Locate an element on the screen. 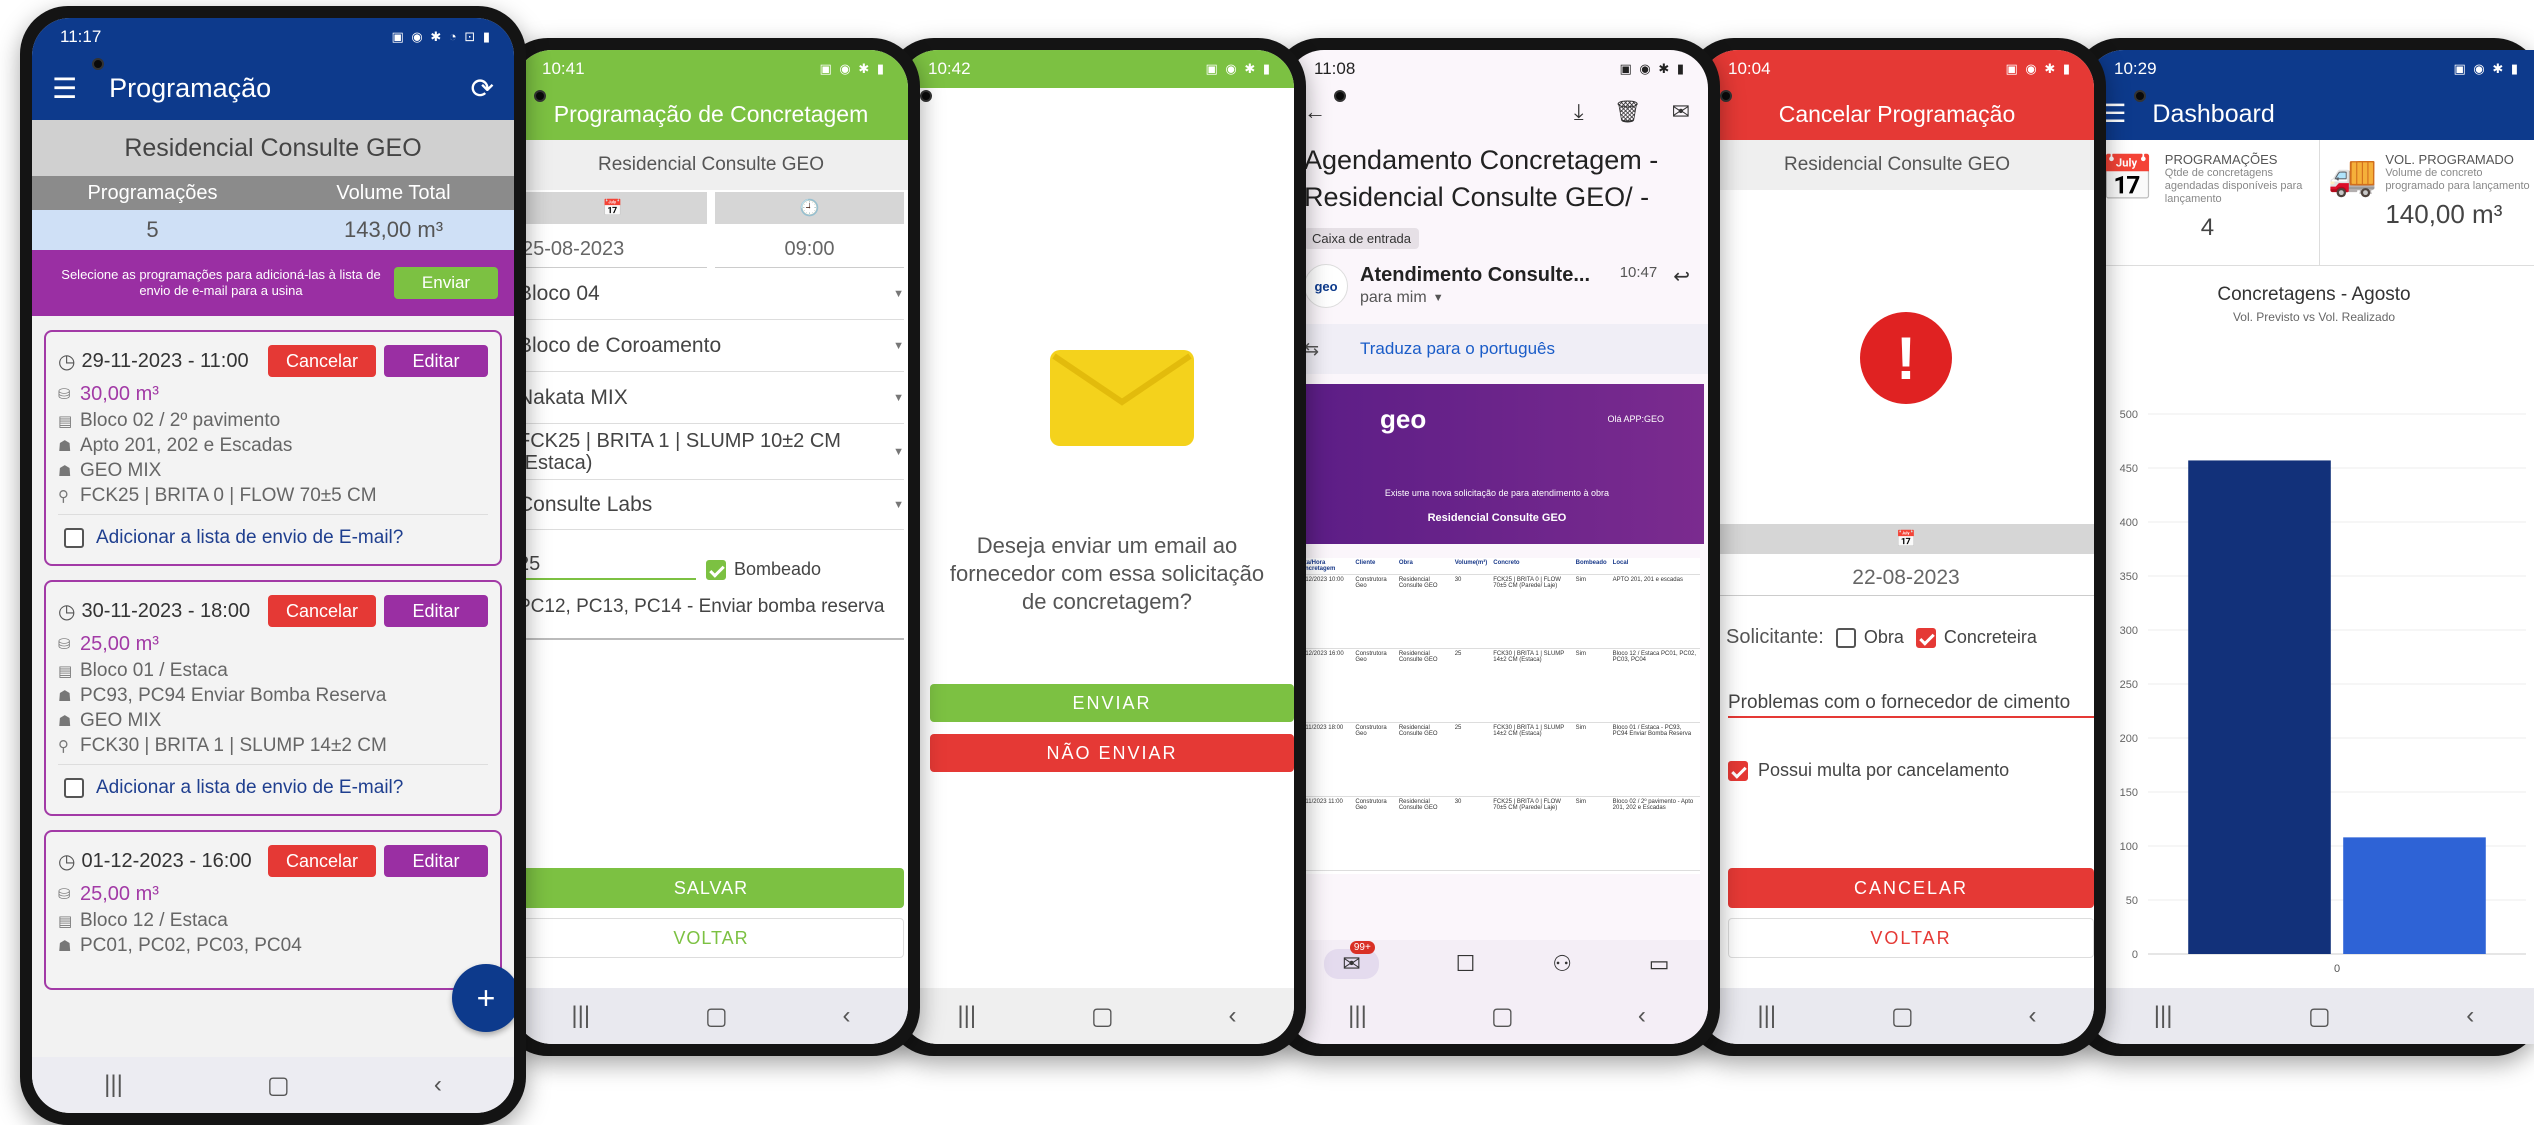  add-fab: + is located at coordinates (483, 998).